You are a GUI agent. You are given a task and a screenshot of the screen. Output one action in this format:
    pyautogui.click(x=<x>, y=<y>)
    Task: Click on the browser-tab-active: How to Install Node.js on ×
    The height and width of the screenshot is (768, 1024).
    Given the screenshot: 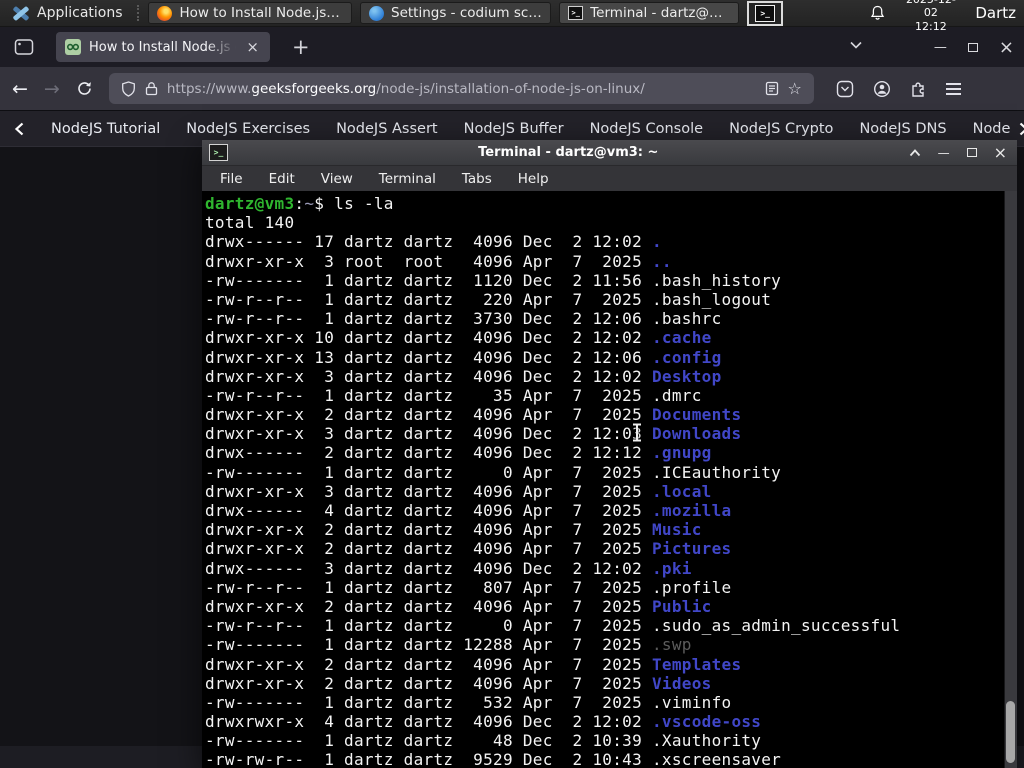 What is the action you would take?
    pyautogui.click(x=163, y=47)
    